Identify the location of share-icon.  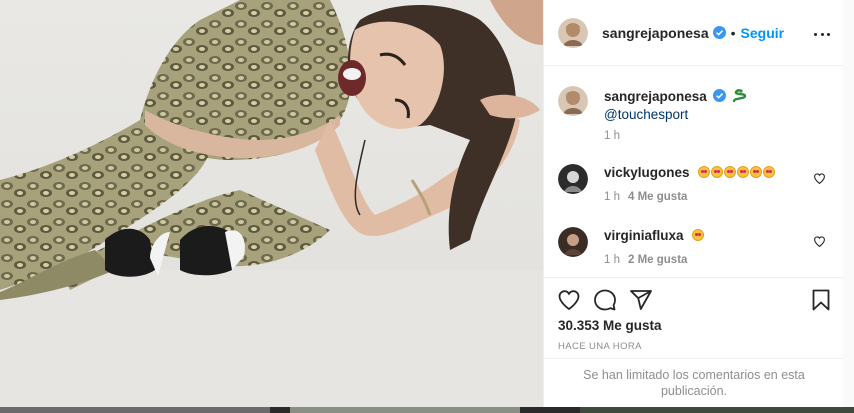
(641, 300).